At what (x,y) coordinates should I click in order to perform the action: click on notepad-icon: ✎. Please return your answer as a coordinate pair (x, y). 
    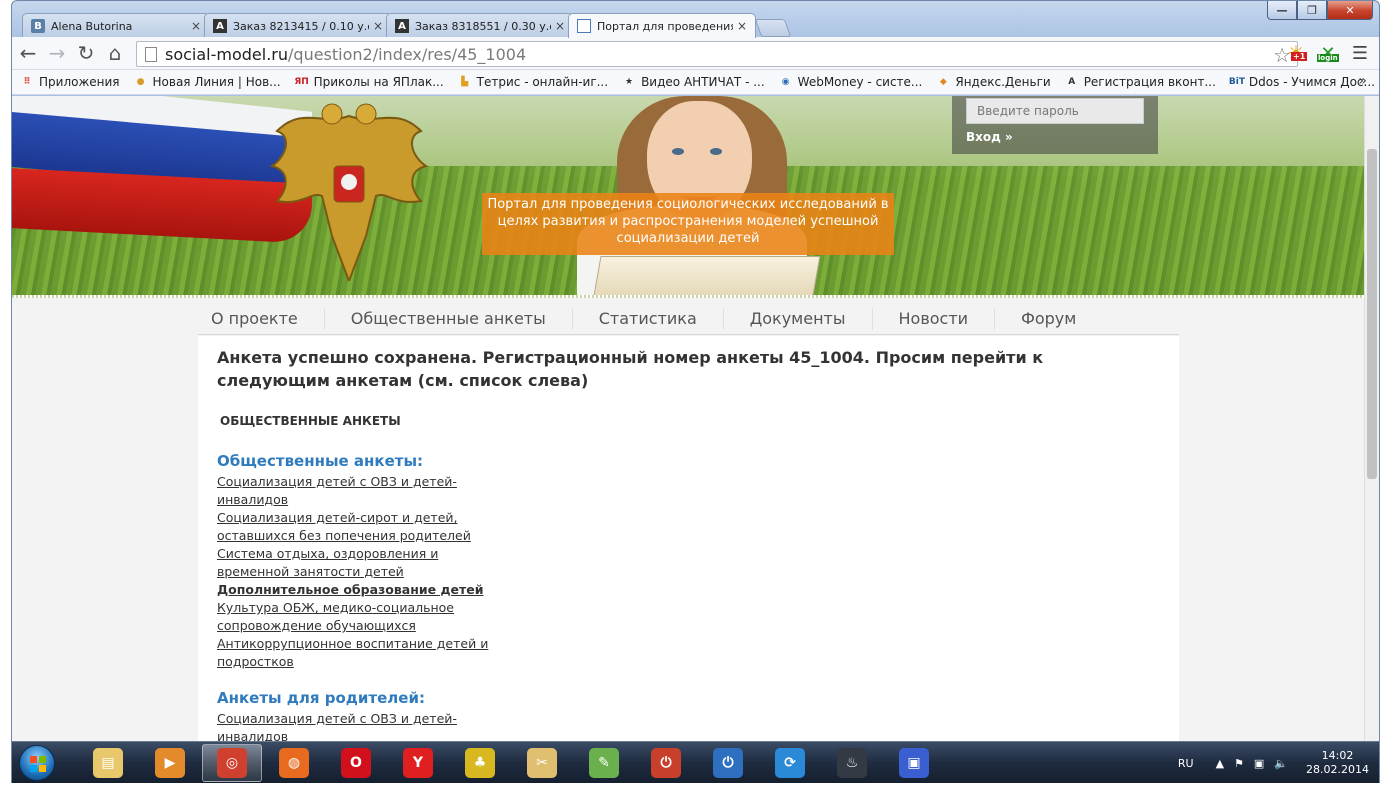
    Looking at the image, I should click on (604, 762).